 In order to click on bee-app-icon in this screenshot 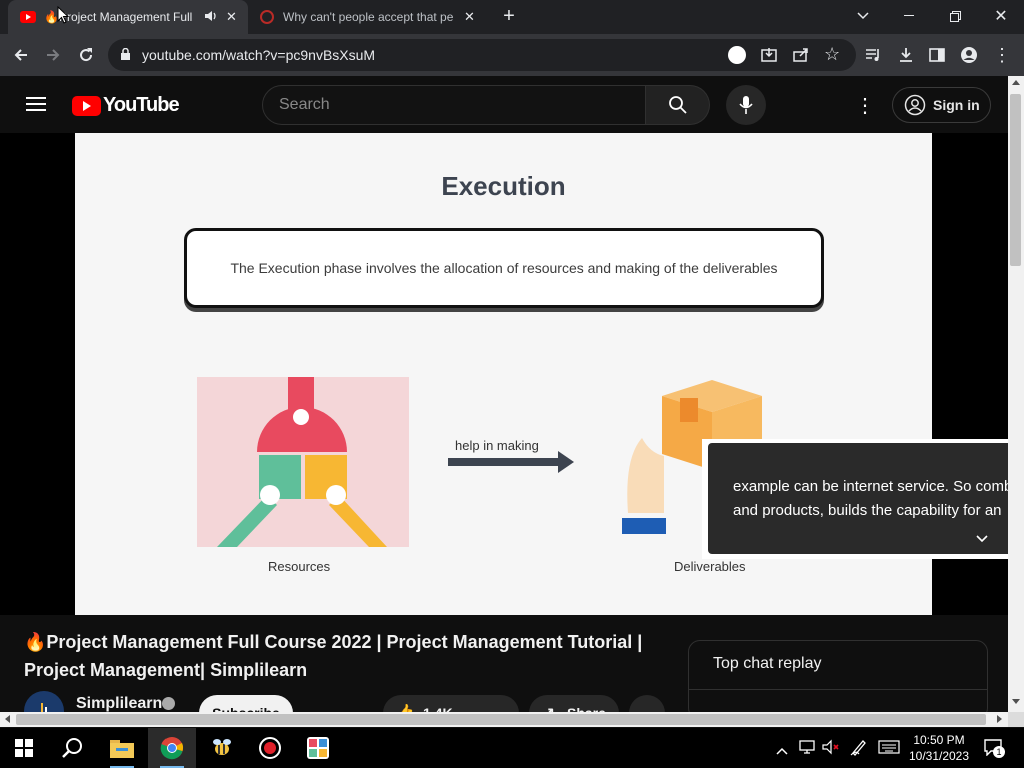, I will do `click(222, 748)`.